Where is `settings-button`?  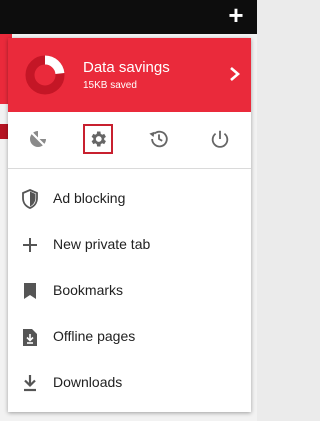 settings-button is located at coordinates (98, 139).